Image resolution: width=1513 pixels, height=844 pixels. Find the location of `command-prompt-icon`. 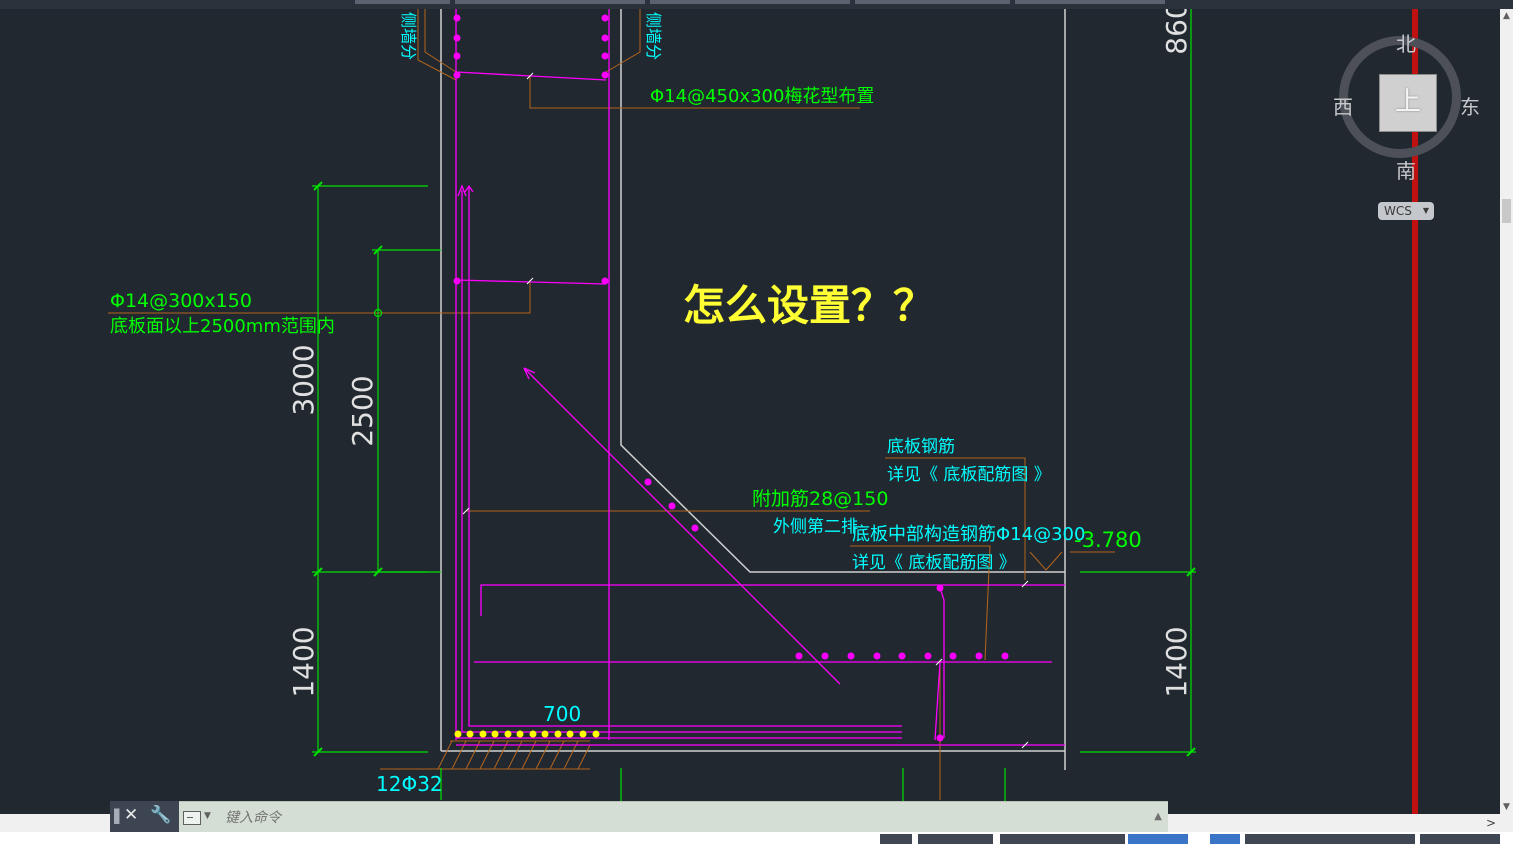

command-prompt-icon is located at coordinates (192, 818).